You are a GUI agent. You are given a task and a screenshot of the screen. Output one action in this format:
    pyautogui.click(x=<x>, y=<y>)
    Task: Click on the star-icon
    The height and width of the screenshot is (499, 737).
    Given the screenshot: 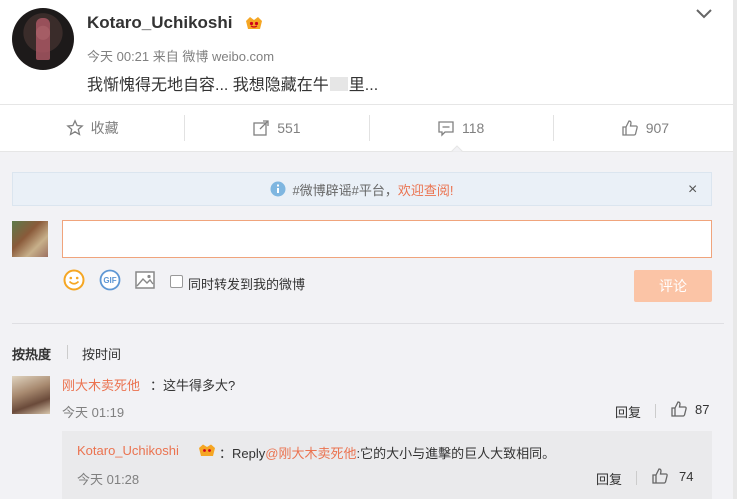 What is the action you would take?
    pyautogui.click(x=74, y=127)
    